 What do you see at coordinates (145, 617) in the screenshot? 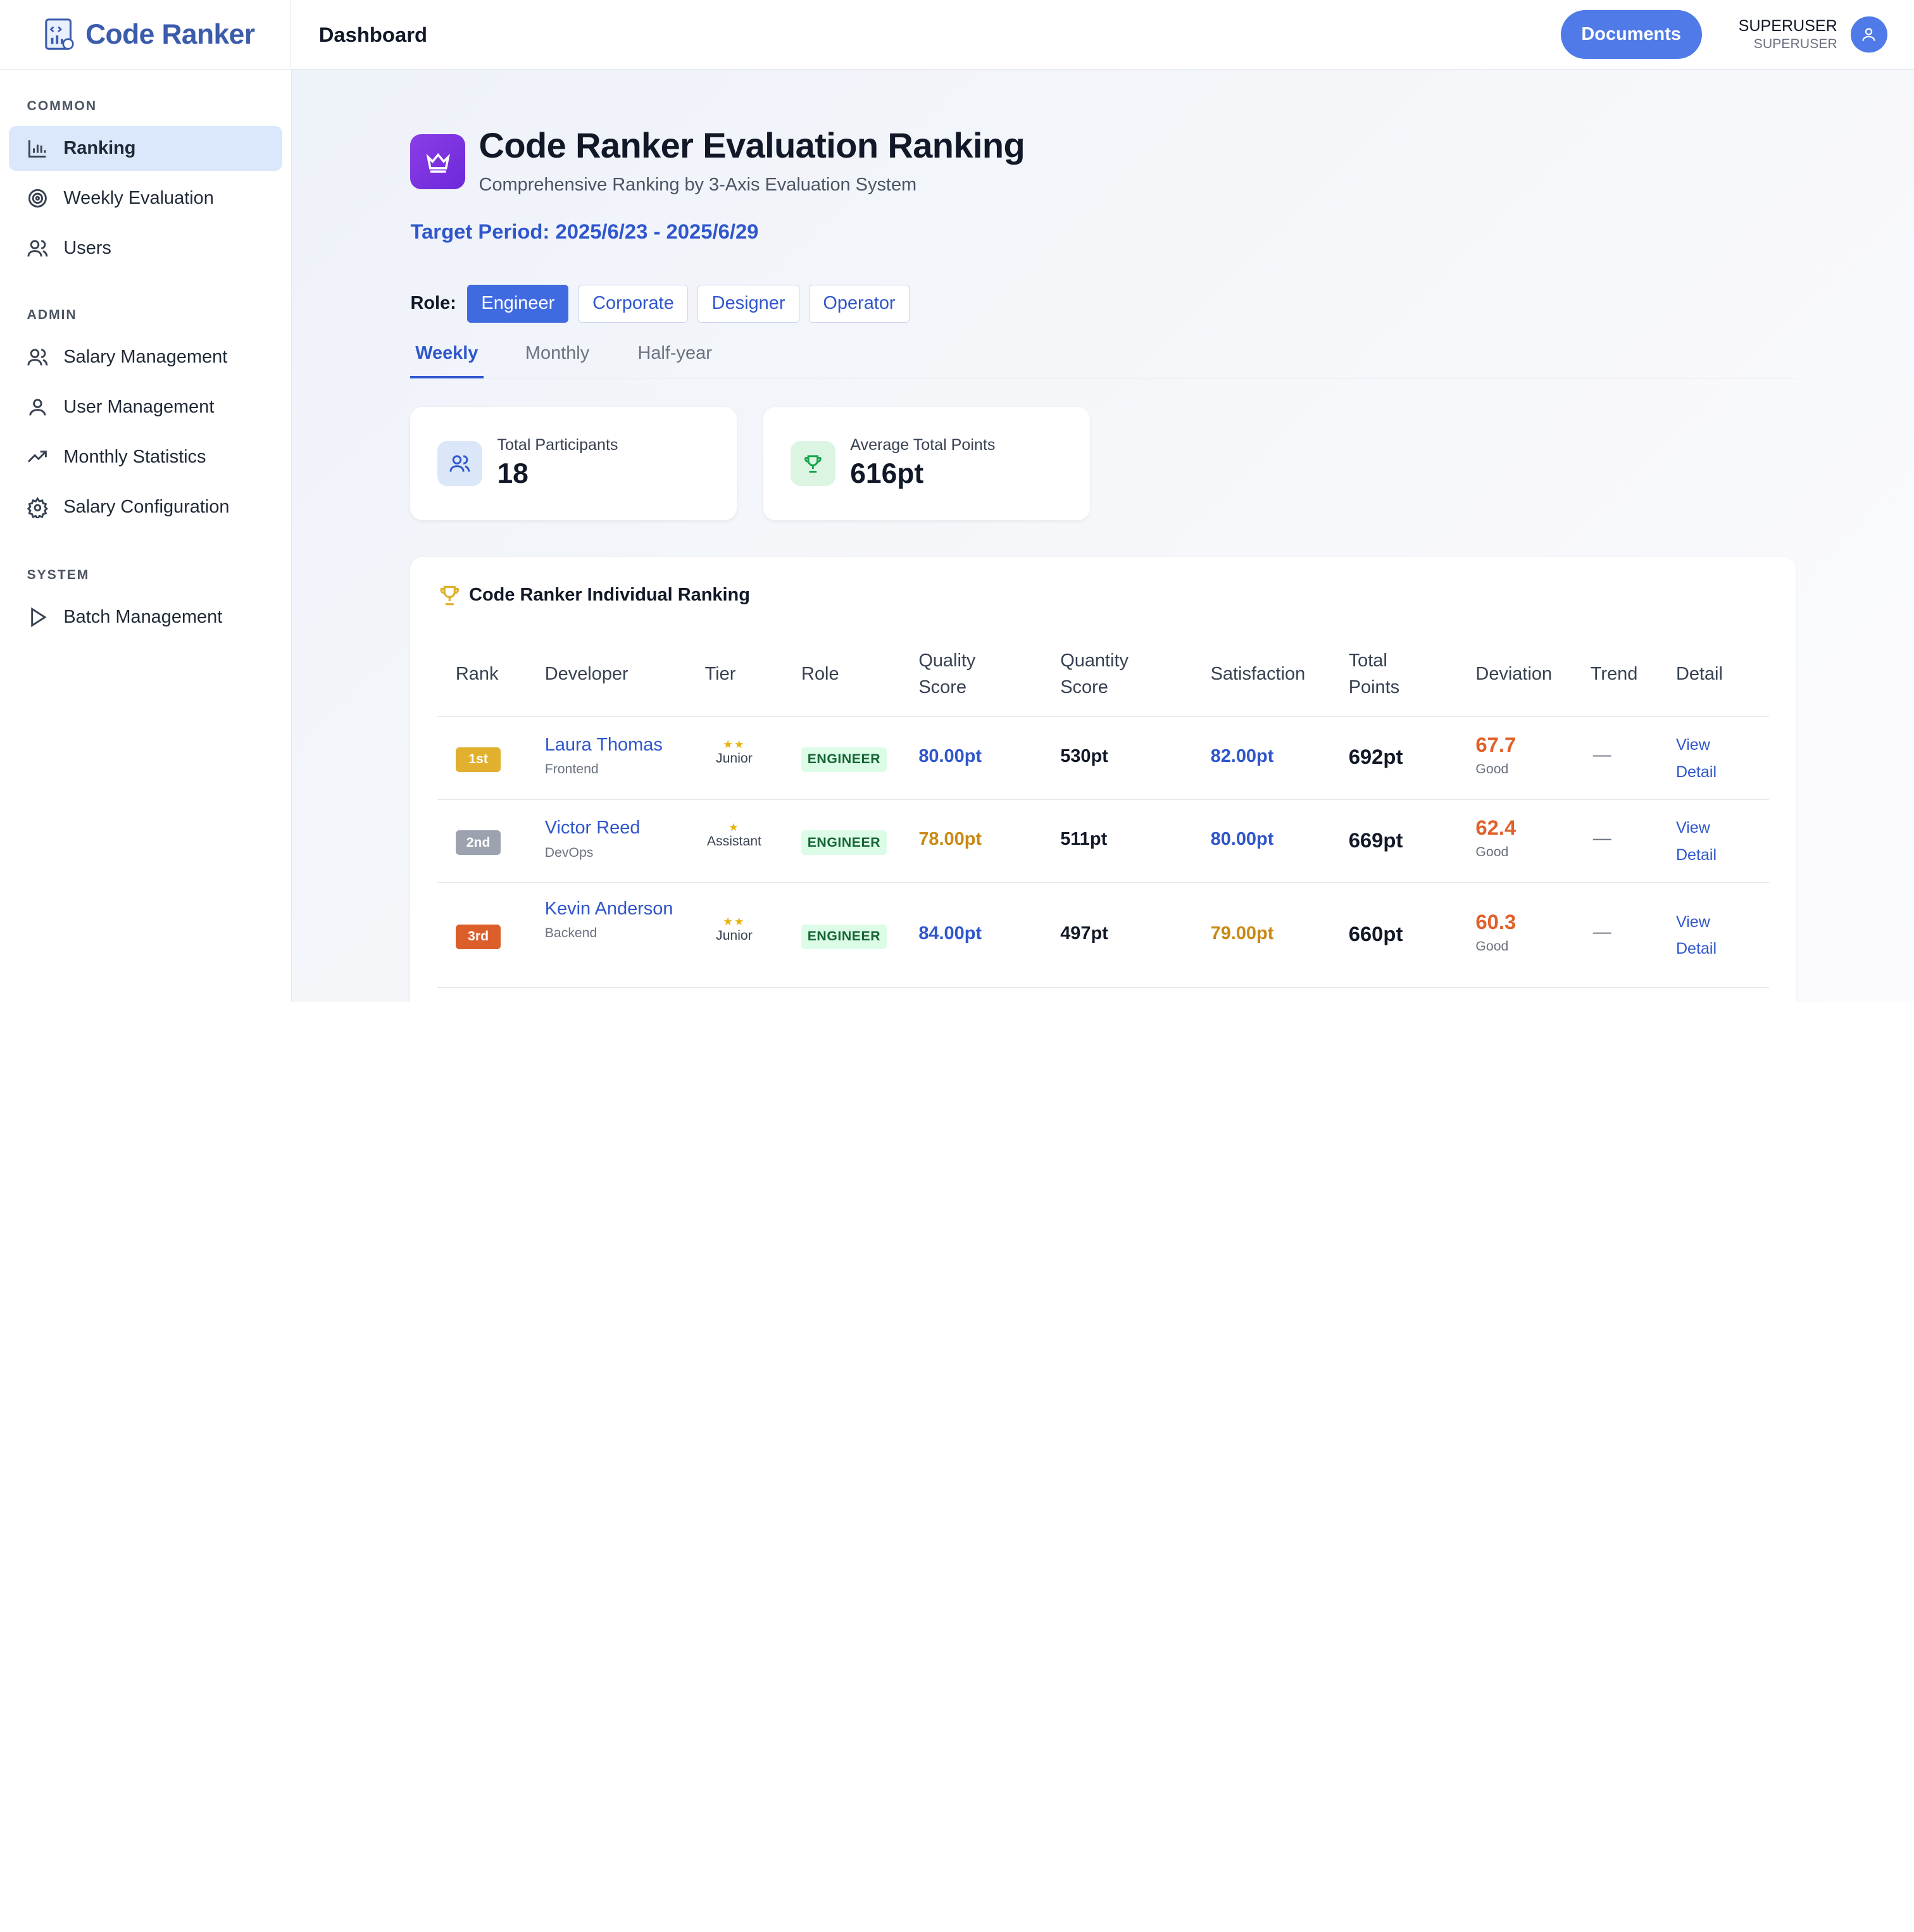
I see `sidebar-item-batch-management: Batch Management` at bounding box center [145, 617].